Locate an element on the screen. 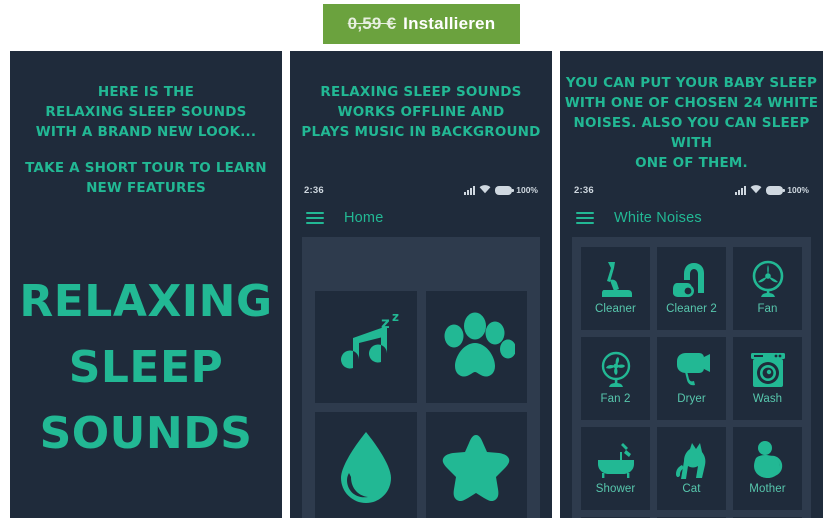 This screenshot has width=833, height=527. ceiling-fan-icon is located at coordinates (768, 280).